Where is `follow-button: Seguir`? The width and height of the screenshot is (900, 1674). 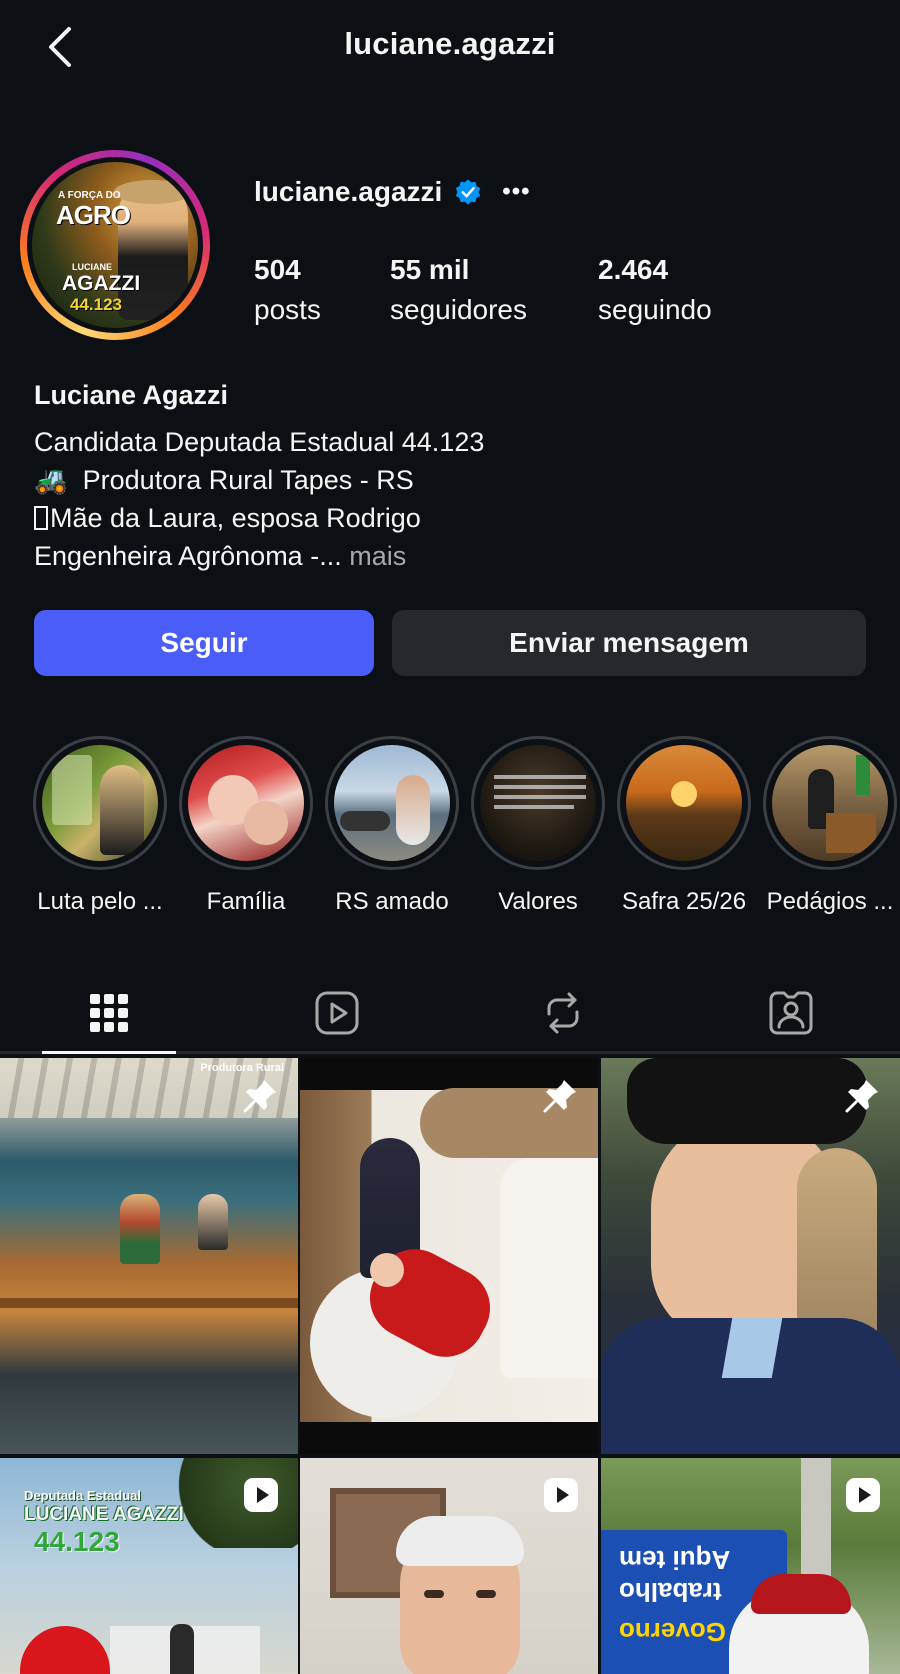
follow-button: Seguir is located at coordinates (204, 643).